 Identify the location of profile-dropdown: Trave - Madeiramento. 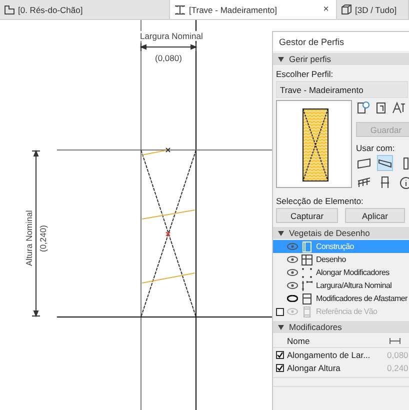
(342, 89).